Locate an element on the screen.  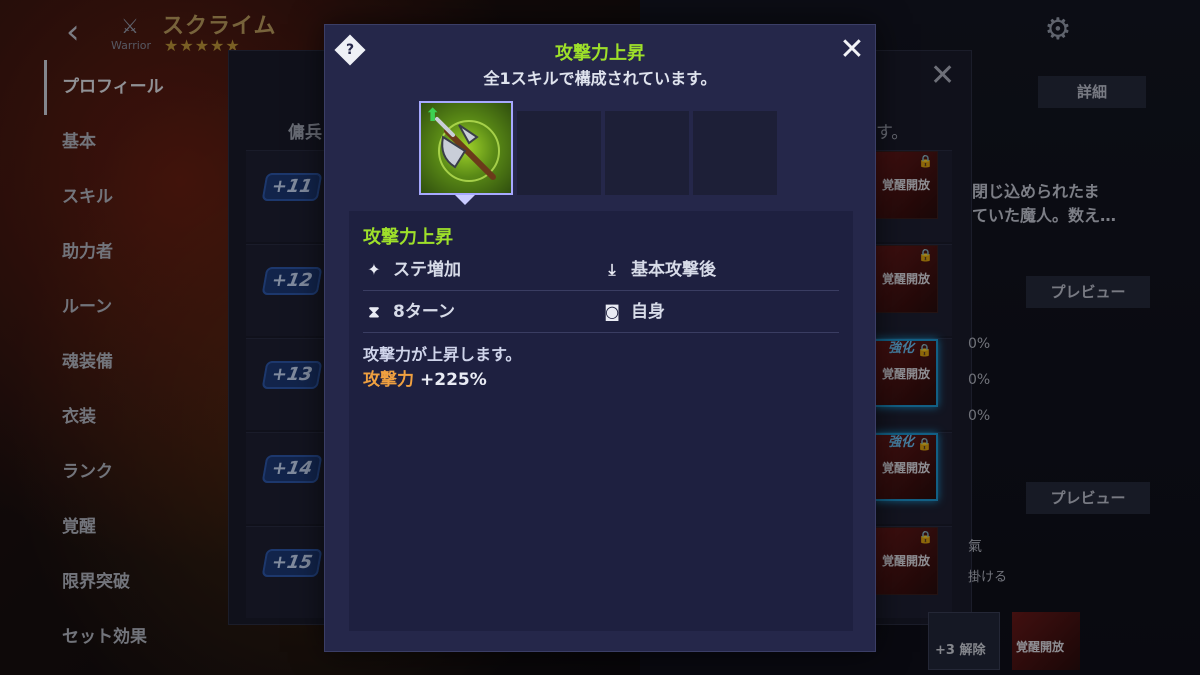
close-icon: ✕ is located at coordinates (852, 50).